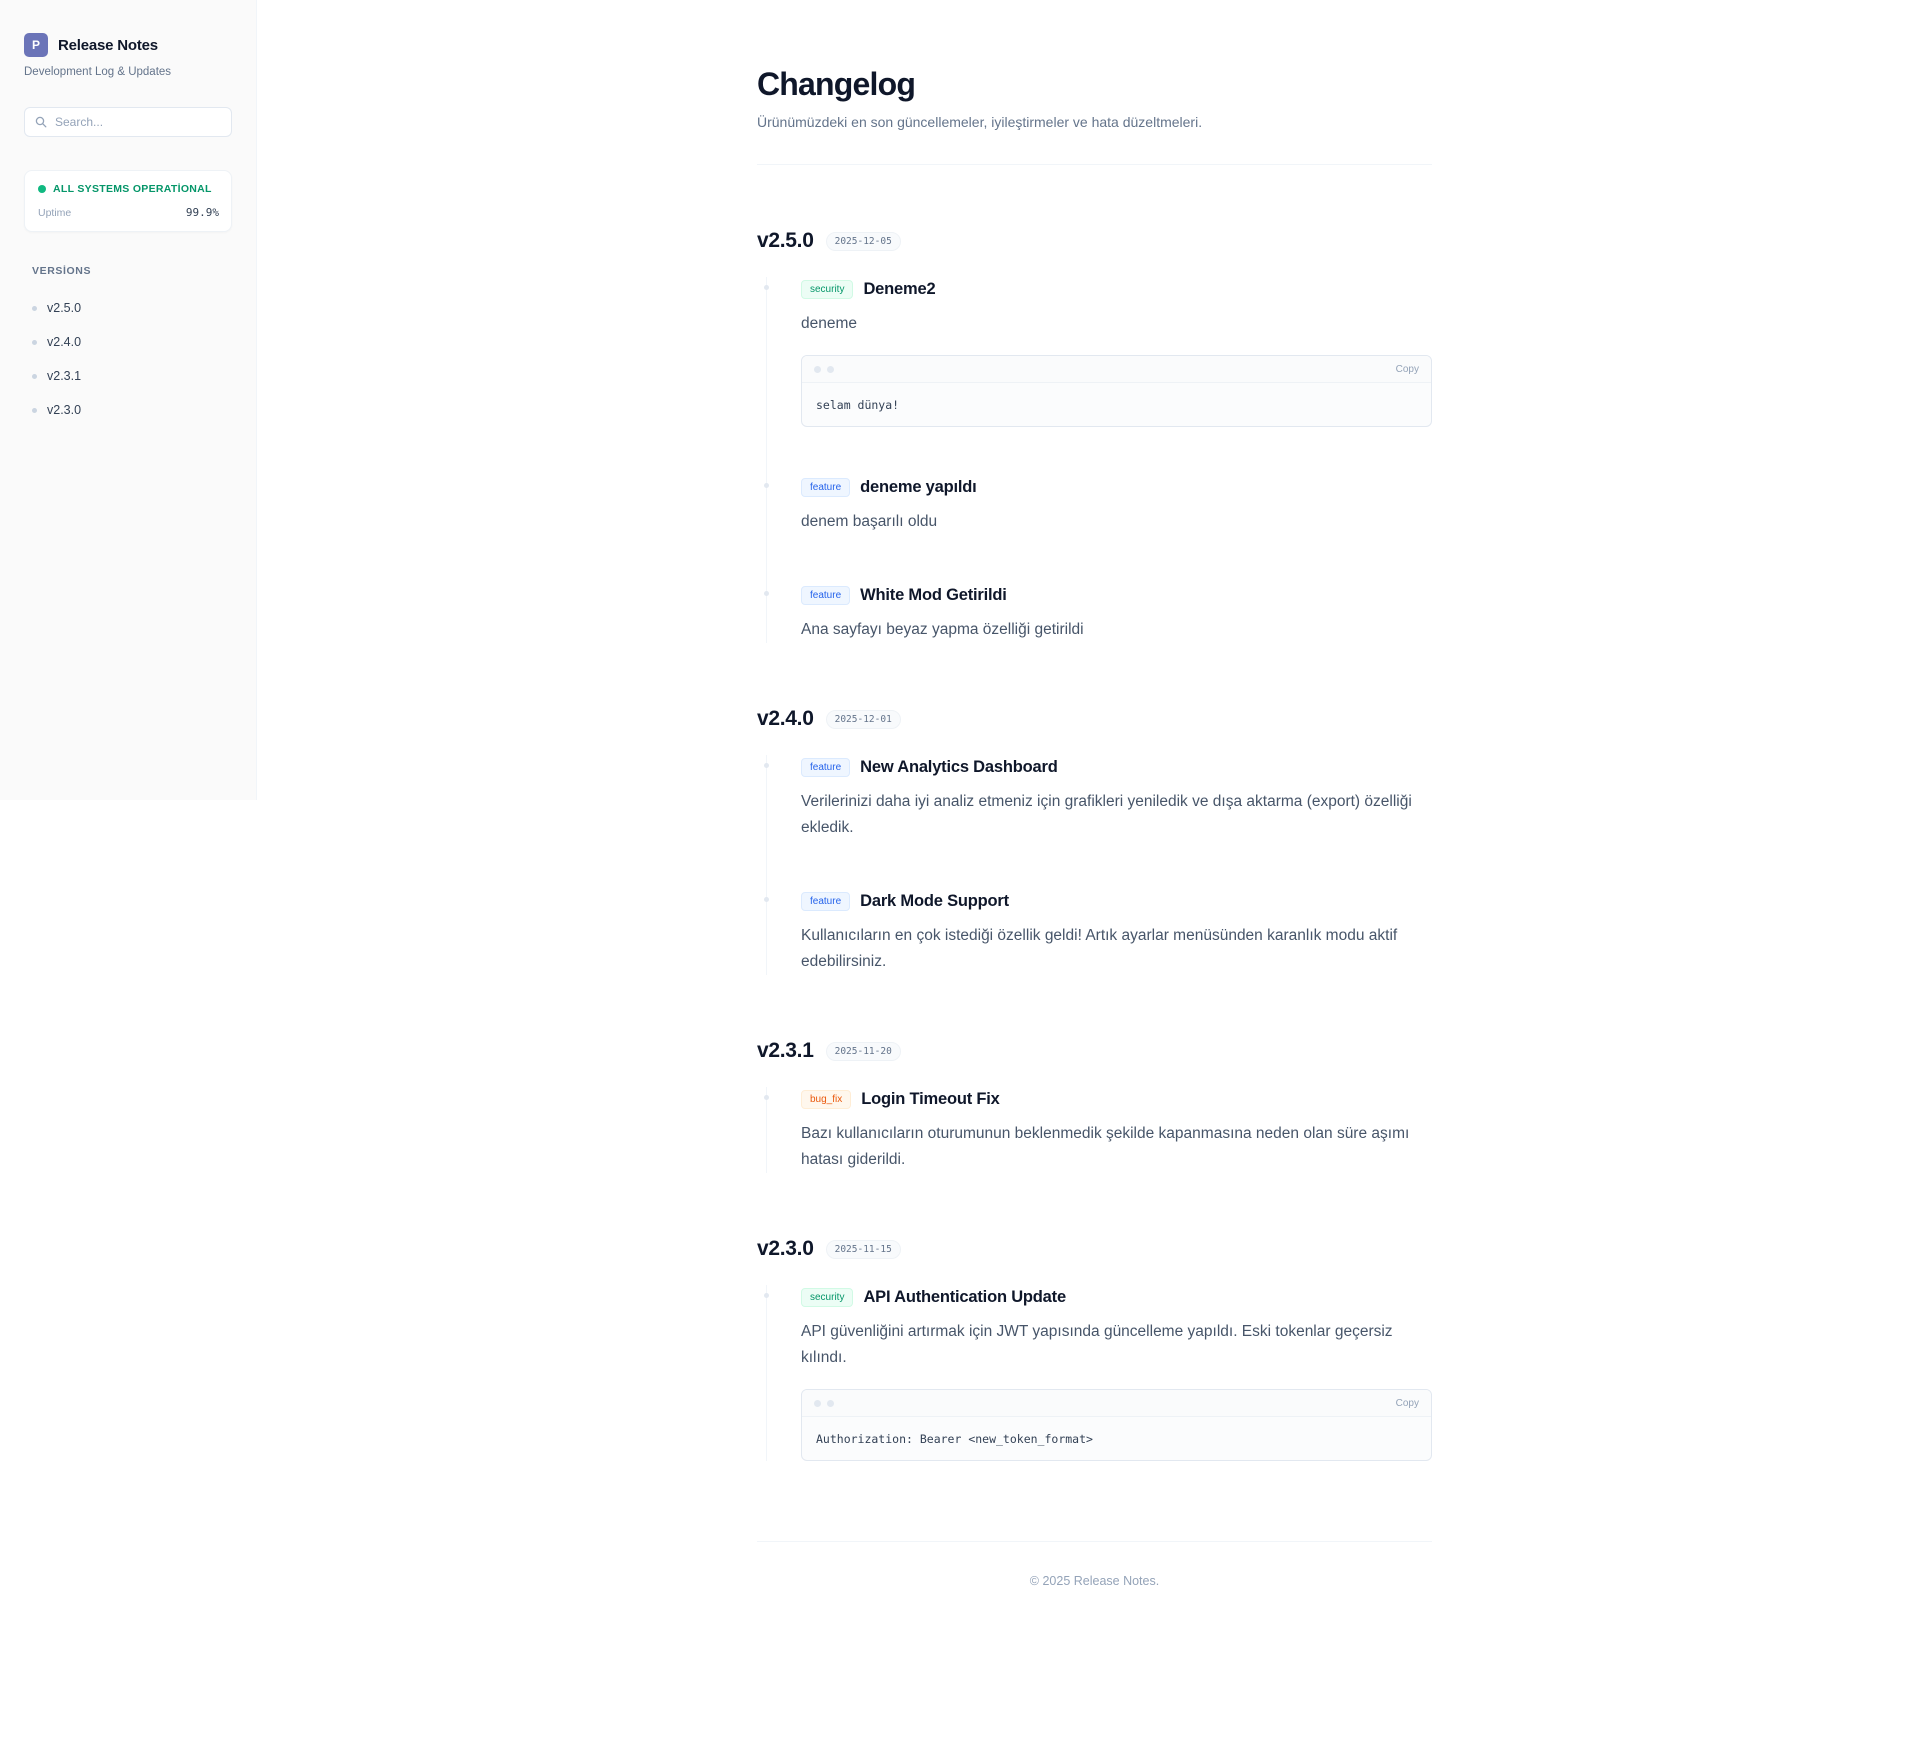 The image size is (1920, 1739). I want to click on version-nav: v2.5.0 v2.4.0 v2.3.1 v2.3.0, so click(132, 359).